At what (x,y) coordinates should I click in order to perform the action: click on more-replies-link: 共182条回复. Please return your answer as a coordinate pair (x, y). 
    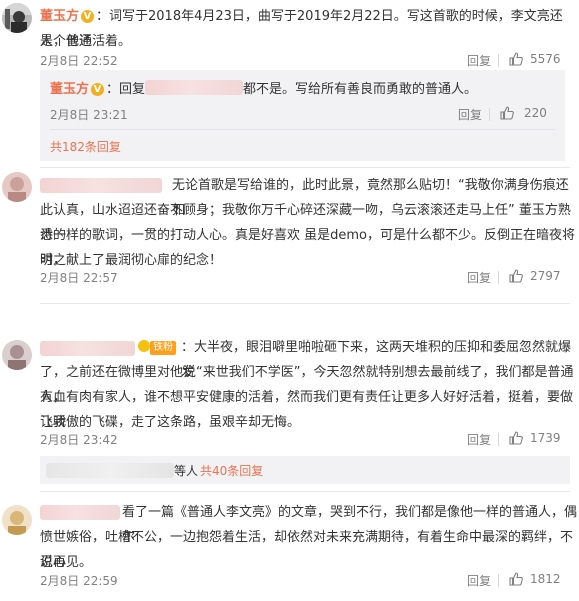
    Looking at the image, I should click on (85, 146).